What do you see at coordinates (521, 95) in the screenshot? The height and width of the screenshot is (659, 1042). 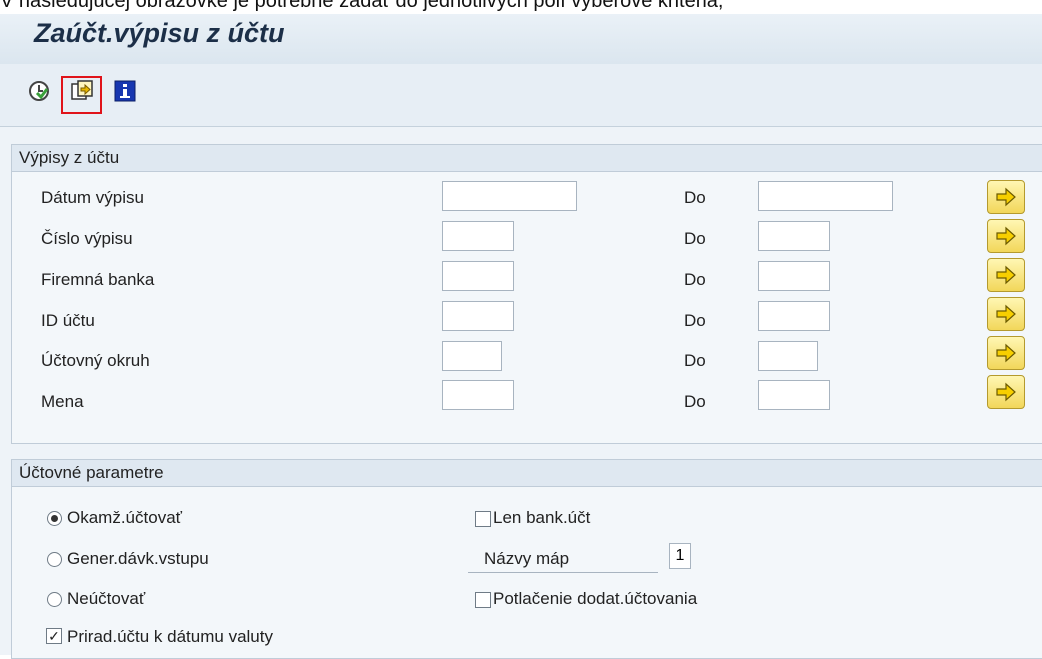 I see `application-toolbar` at bounding box center [521, 95].